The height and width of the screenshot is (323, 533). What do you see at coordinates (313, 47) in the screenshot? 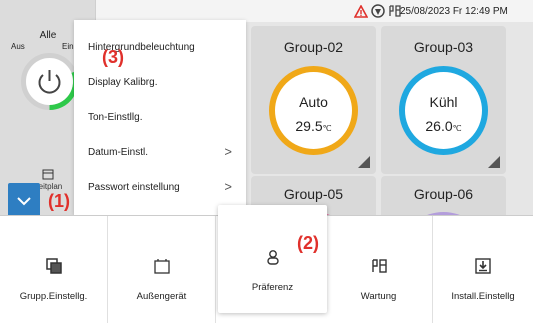
I see `group-name: Group-02` at bounding box center [313, 47].